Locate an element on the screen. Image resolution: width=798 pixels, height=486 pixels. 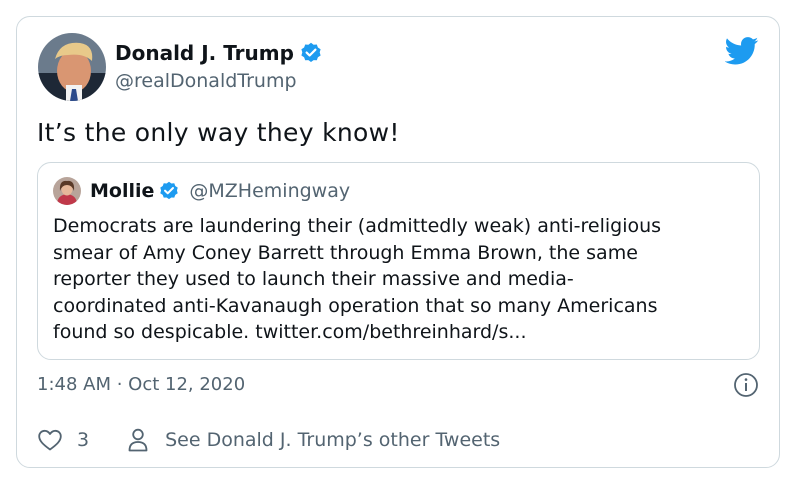
author-name: Donald J. Trump is located at coordinates (204, 53).